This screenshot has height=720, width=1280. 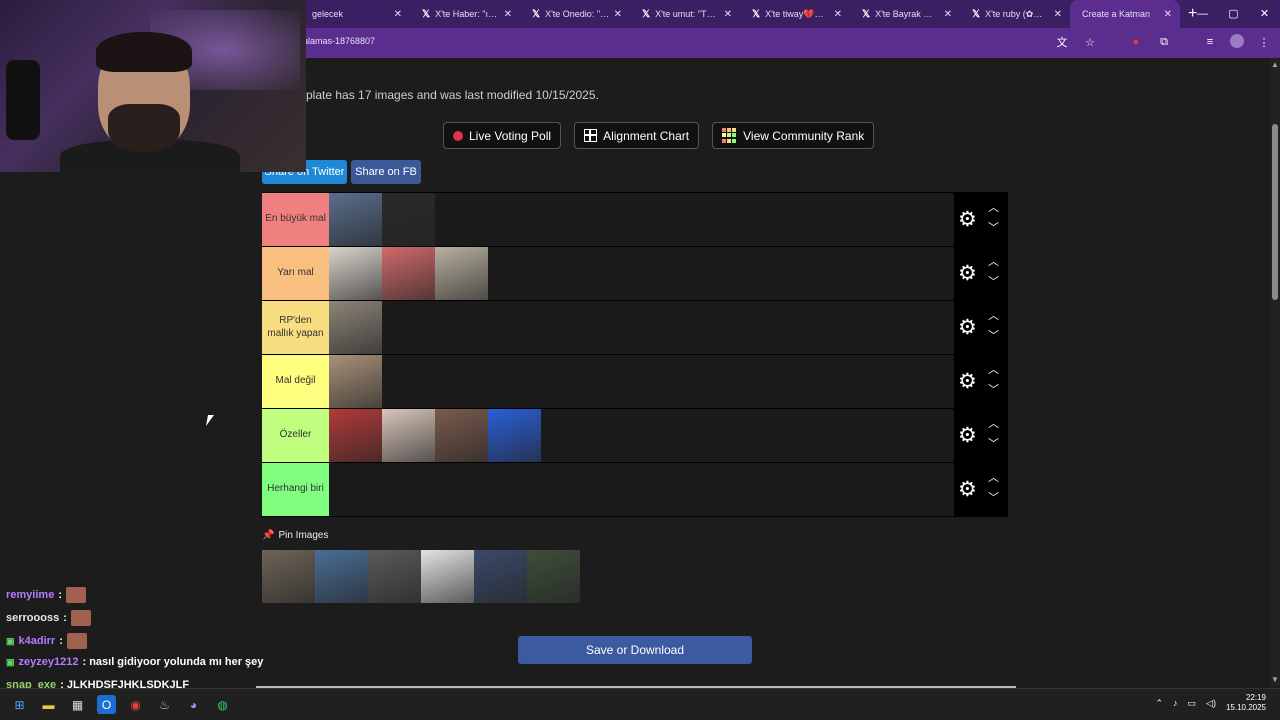 I want to click on tab-1: 𝕏 X'te Haber: "ıx Mü ✕, so click(x=465, y=14).